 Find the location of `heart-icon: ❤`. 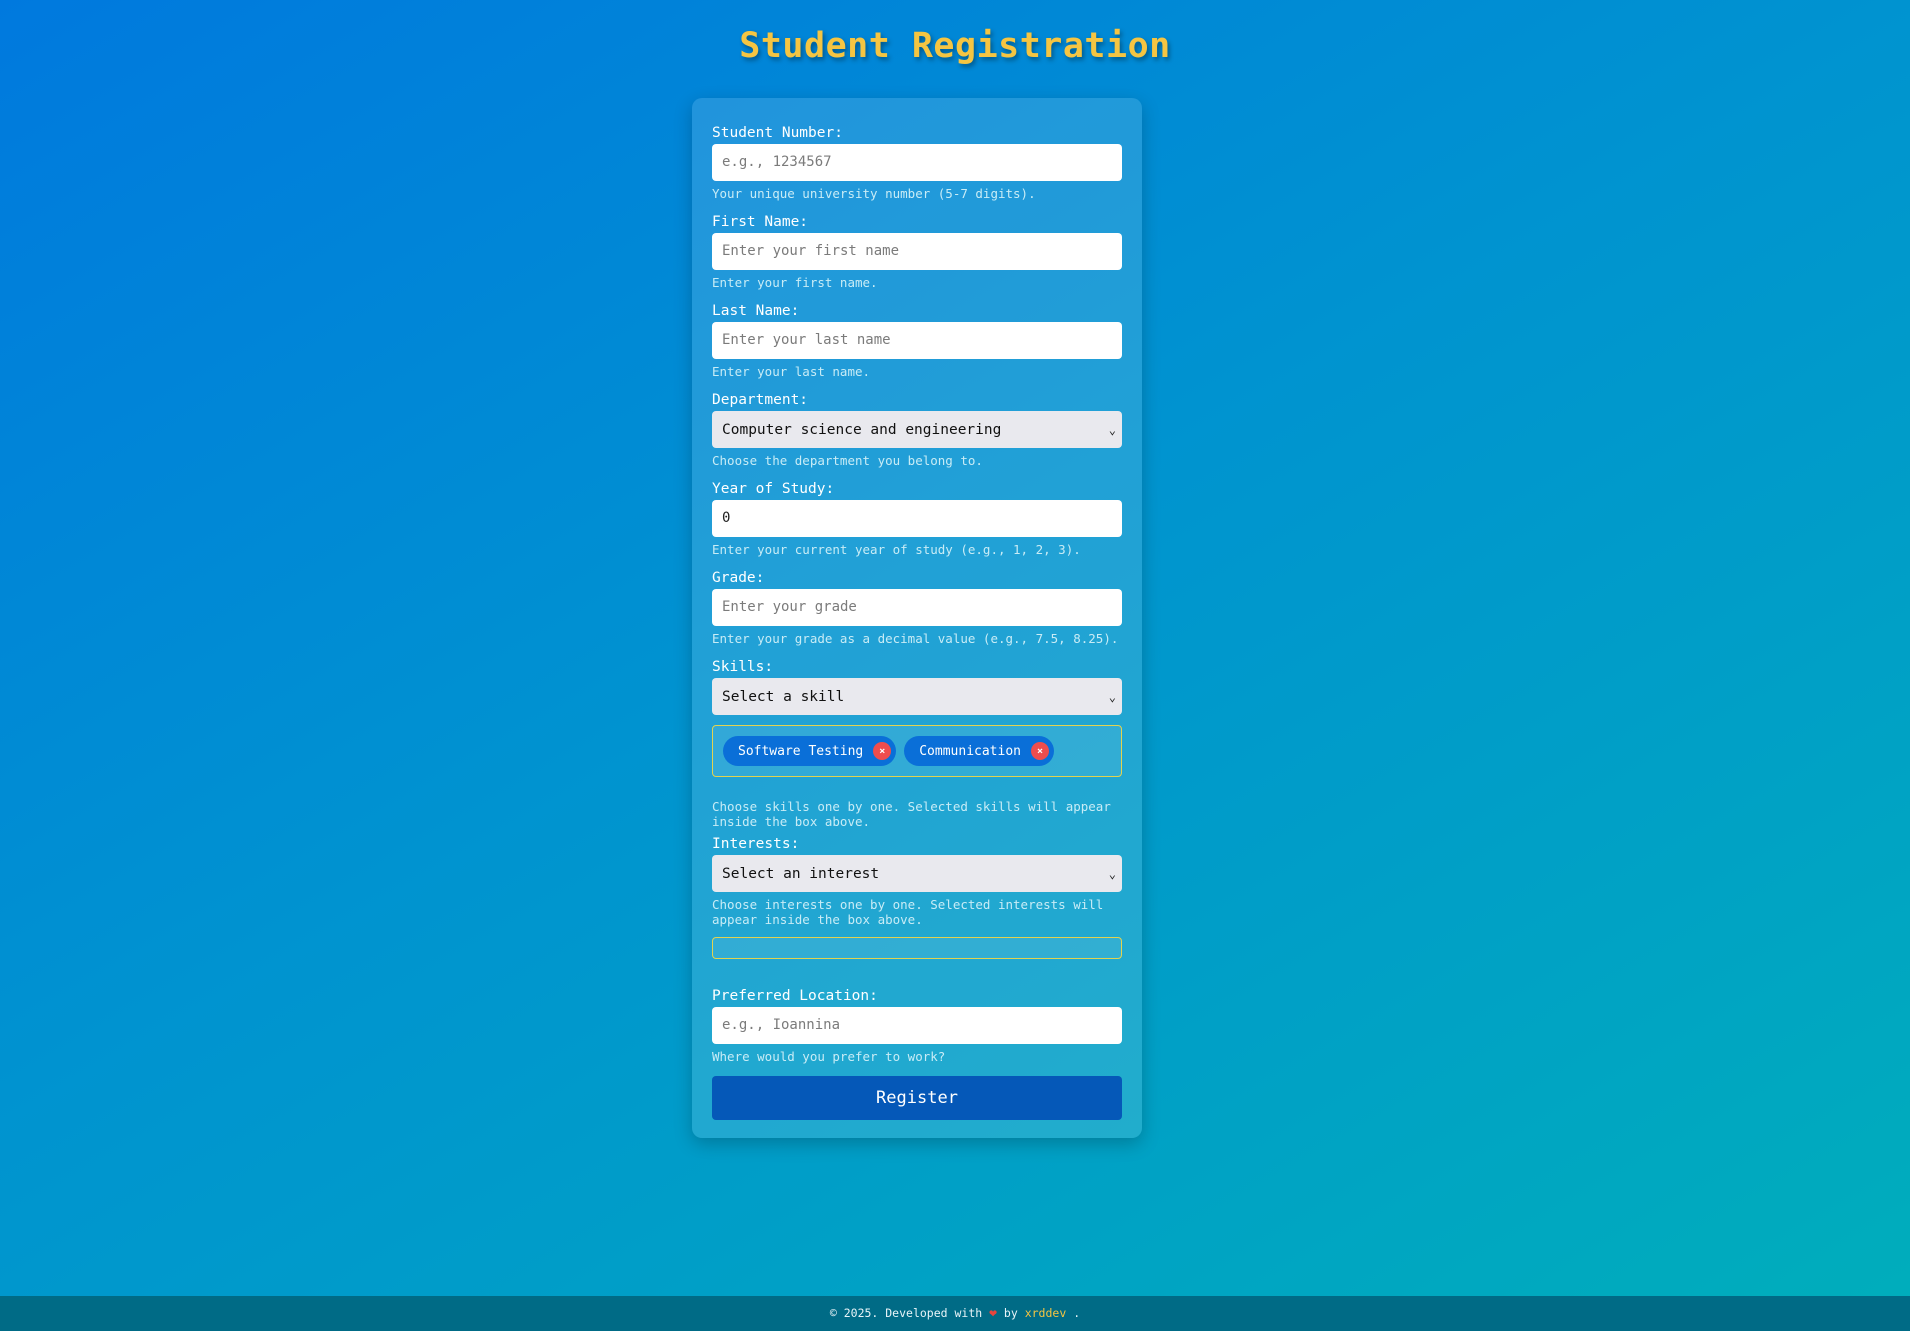

heart-icon: ❤ is located at coordinates (993, 1313).